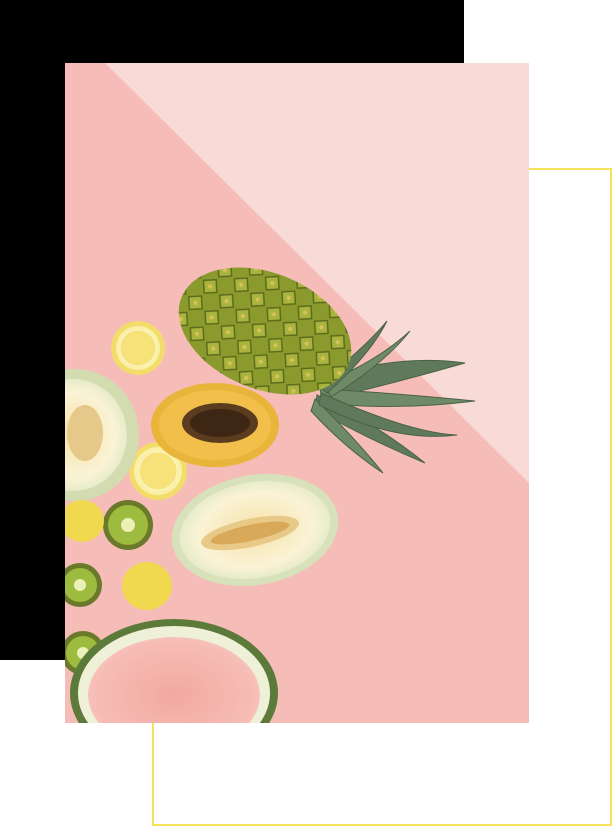 The image size is (615, 829). What do you see at coordinates (215, 425) in the screenshot?
I see `papaya-half` at bounding box center [215, 425].